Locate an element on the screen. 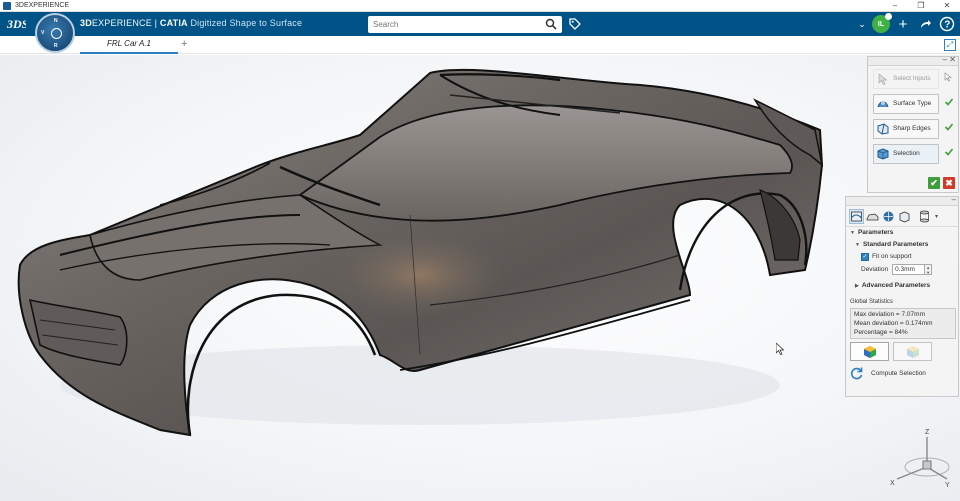 This screenshot has width=960, height=501. surface-type-label: Surface Type is located at coordinates (912, 103).